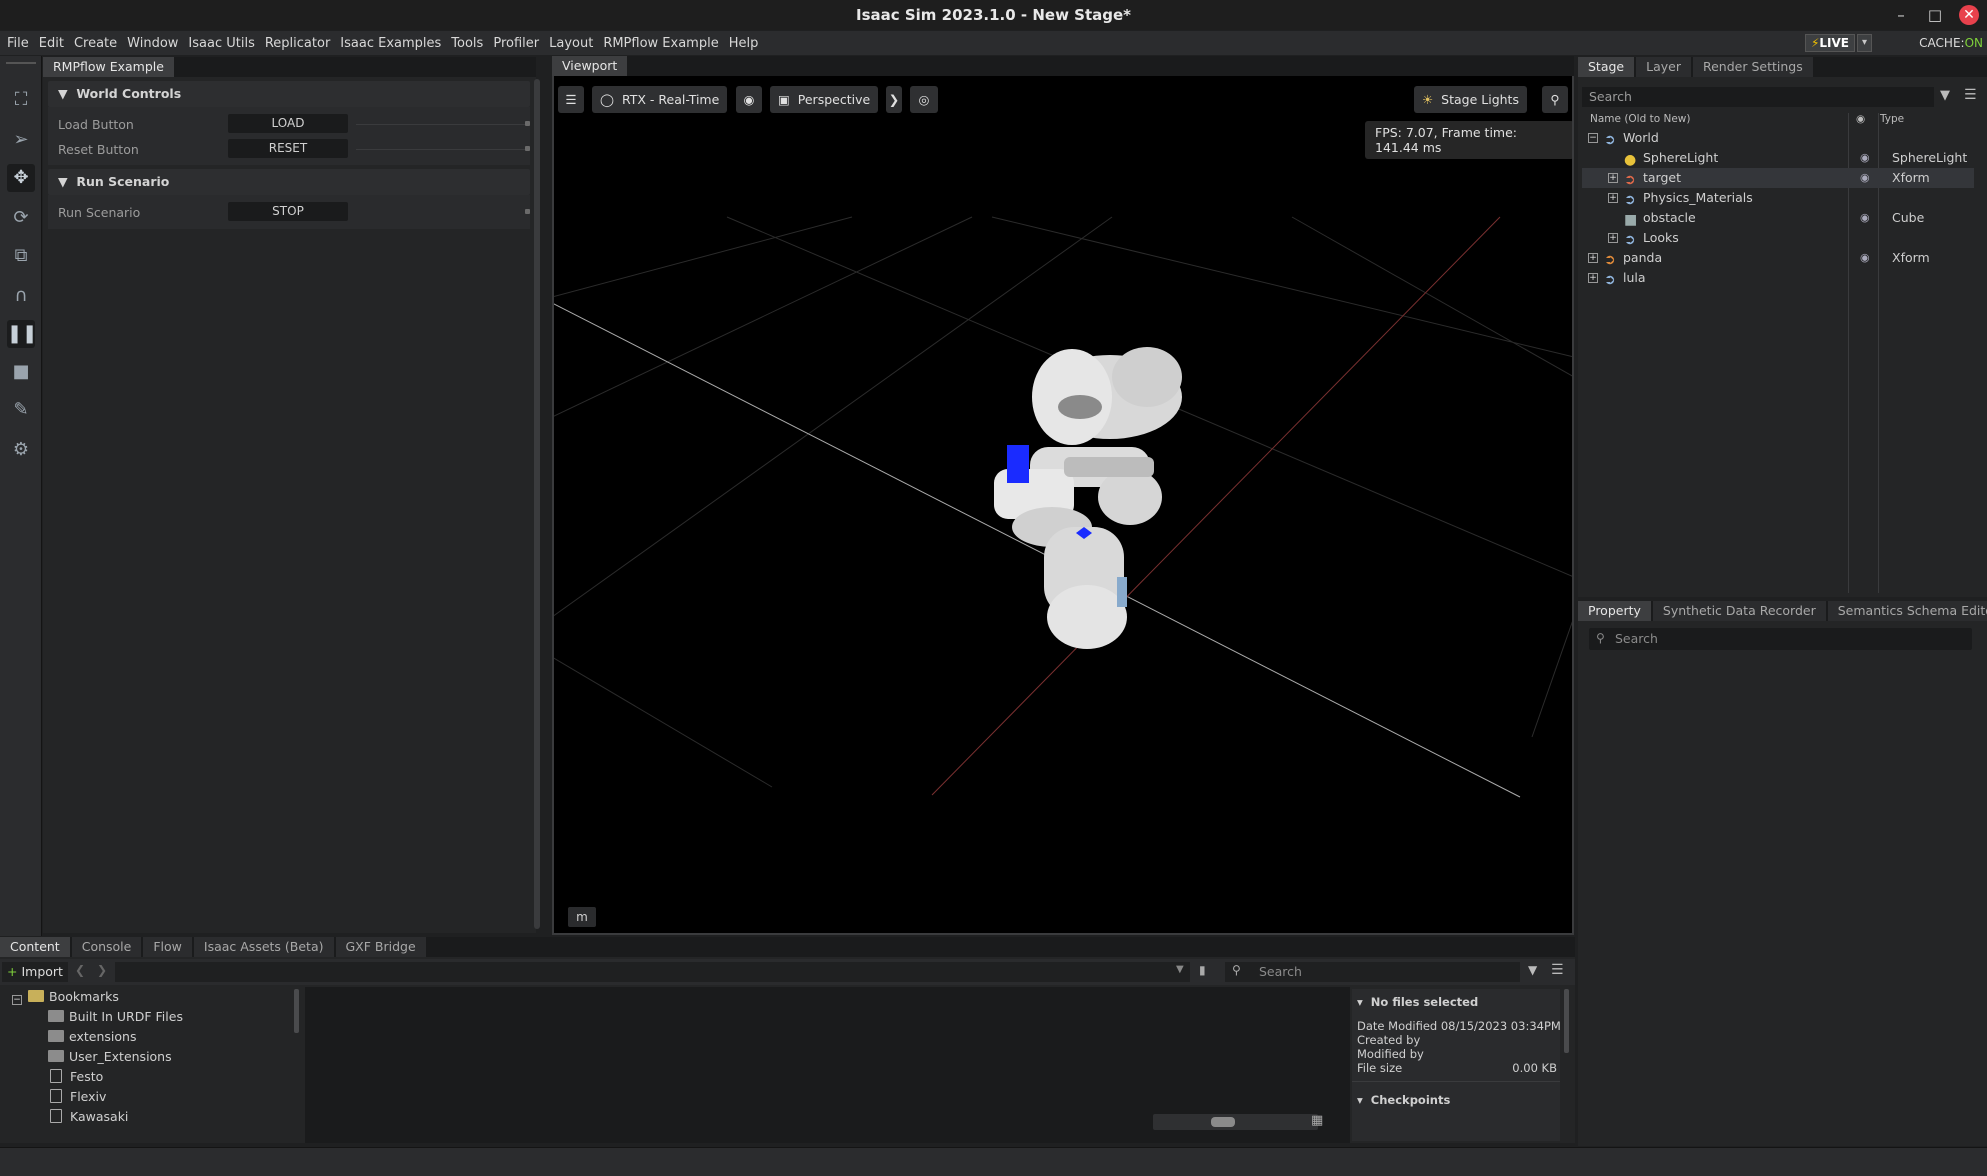  What do you see at coordinates (21, 450) in the screenshot?
I see `robot-arm-icon: ⚙` at bounding box center [21, 450].